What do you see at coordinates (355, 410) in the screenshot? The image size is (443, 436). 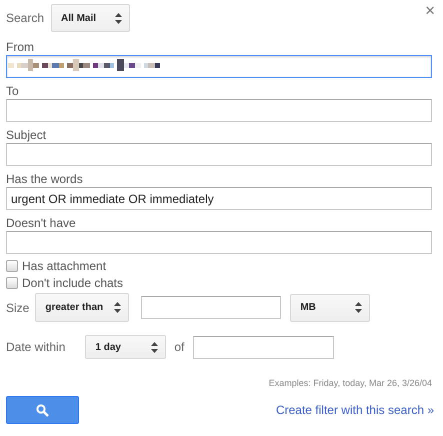 I see `create-filter-link: Create filter with this search »` at bounding box center [355, 410].